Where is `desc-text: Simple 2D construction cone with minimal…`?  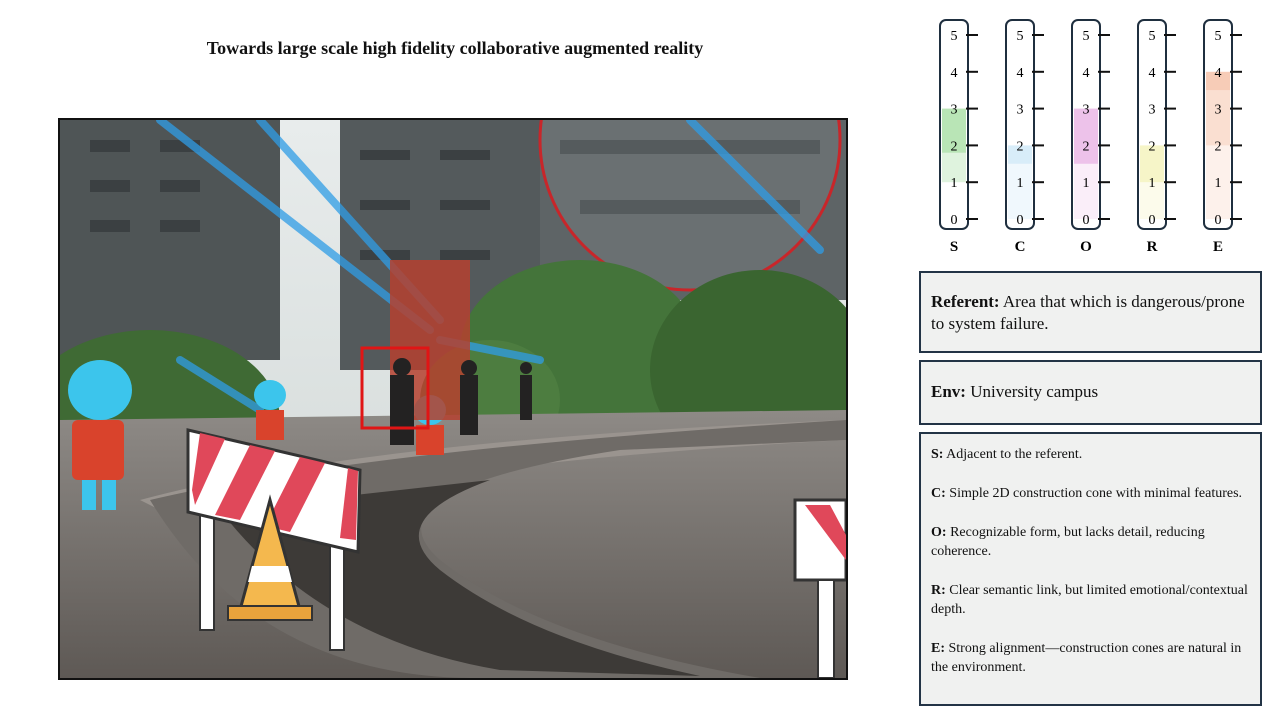 desc-text: Simple 2D construction cone with minimal… is located at coordinates (1094, 493).